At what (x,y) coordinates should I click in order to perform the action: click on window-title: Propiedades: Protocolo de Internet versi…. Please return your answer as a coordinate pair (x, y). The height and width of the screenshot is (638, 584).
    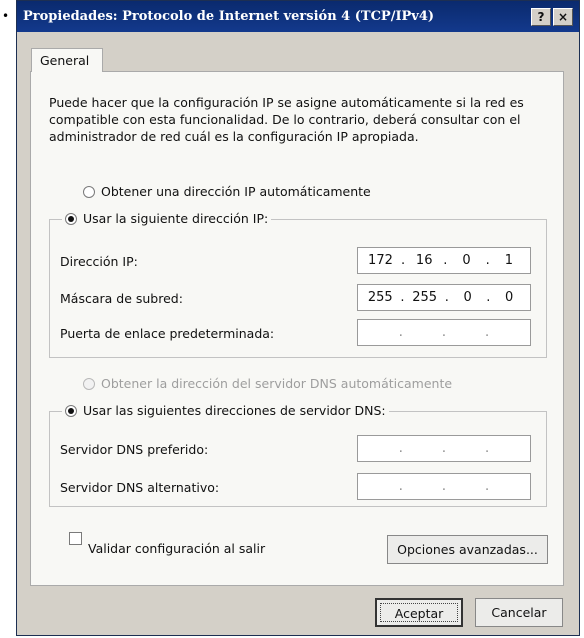
    Looking at the image, I should click on (229, 16).